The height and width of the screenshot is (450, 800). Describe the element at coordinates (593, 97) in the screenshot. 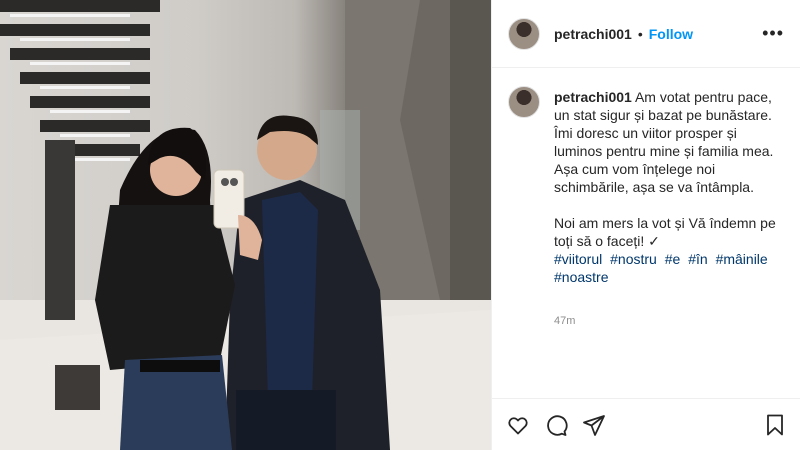

I see `caption-username: petrachi001` at that location.